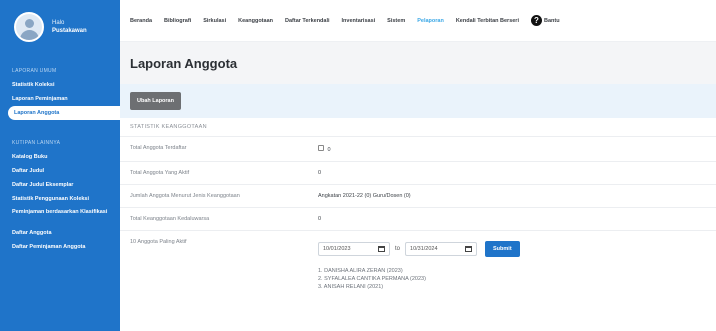  I want to click on stat-value: Angkatan 2021-22 (0) Guru/Dosen (0), so click(517, 196).